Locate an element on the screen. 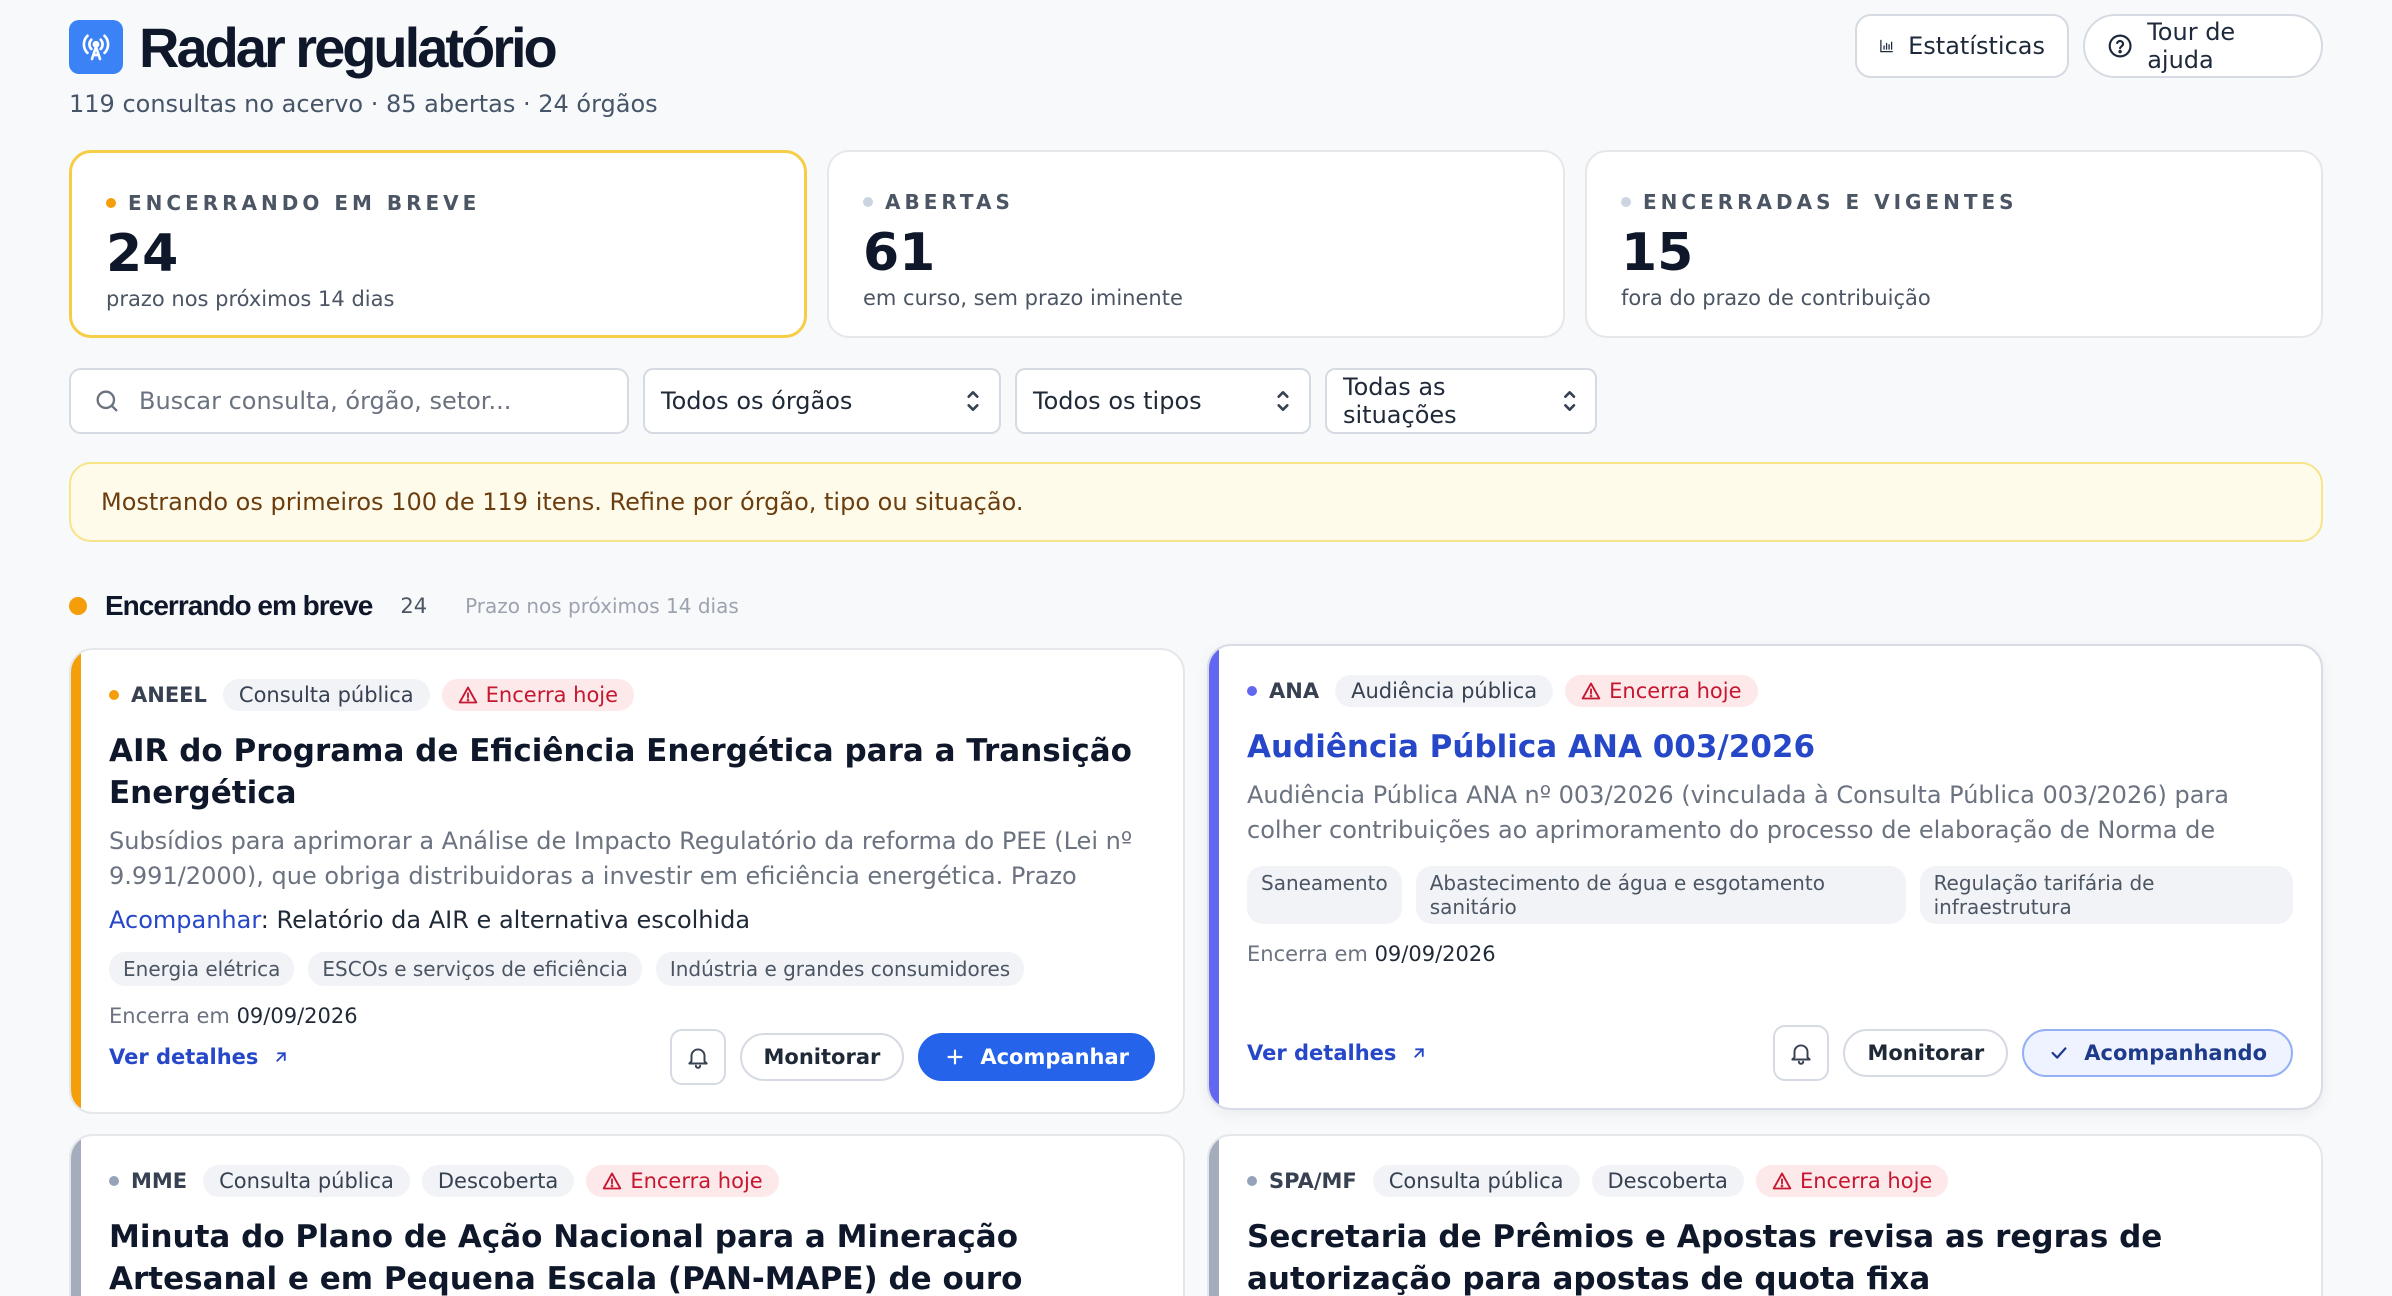  stat-label: ABERTAS is located at coordinates (949, 202).